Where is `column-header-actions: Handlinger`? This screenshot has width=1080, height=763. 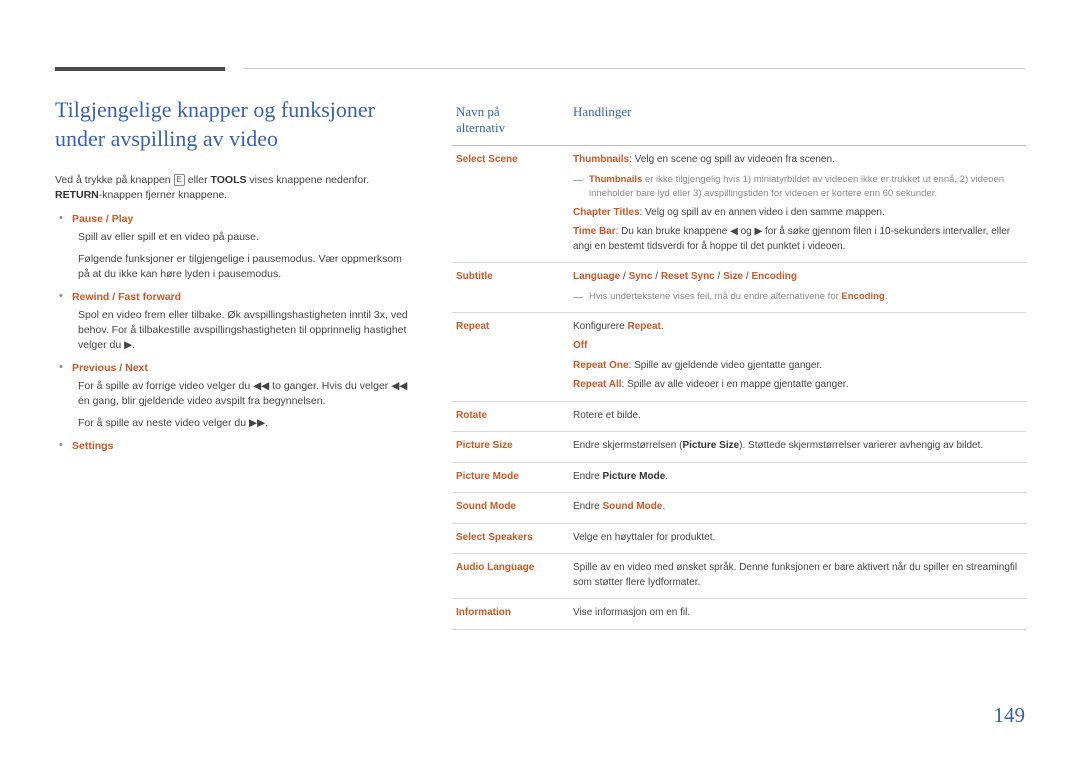 column-header-actions: Handlinger is located at coordinates (797, 121).